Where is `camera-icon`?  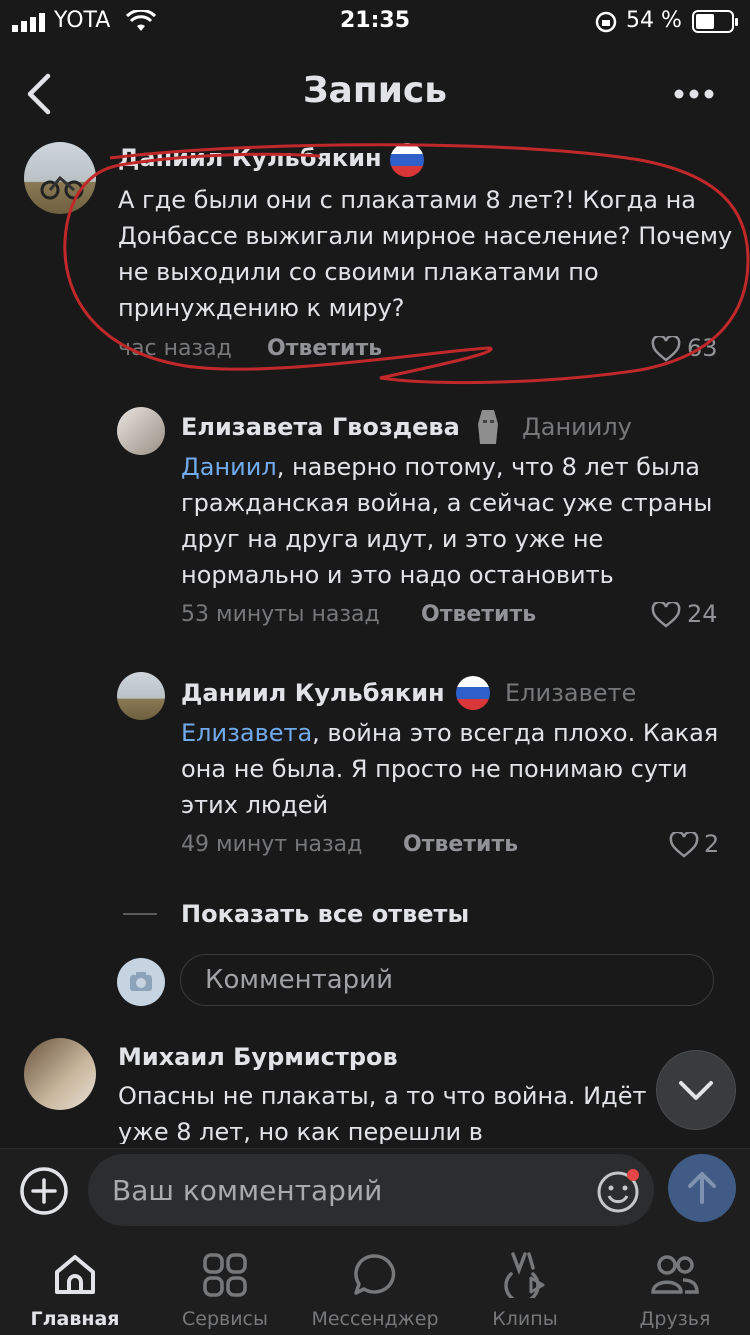
camera-icon is located at coordinates (141, 981).